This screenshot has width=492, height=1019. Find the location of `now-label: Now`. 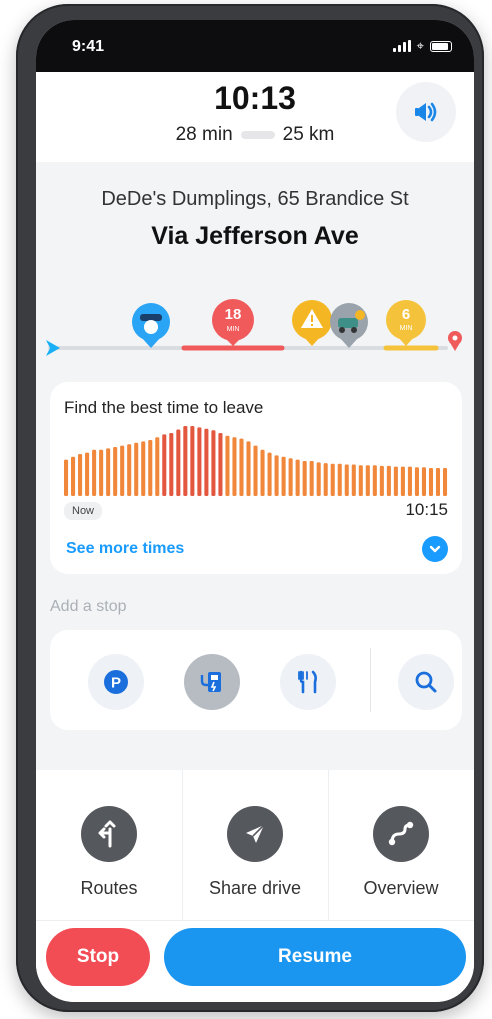

now-label: Now is located at coordinates (83, 511).